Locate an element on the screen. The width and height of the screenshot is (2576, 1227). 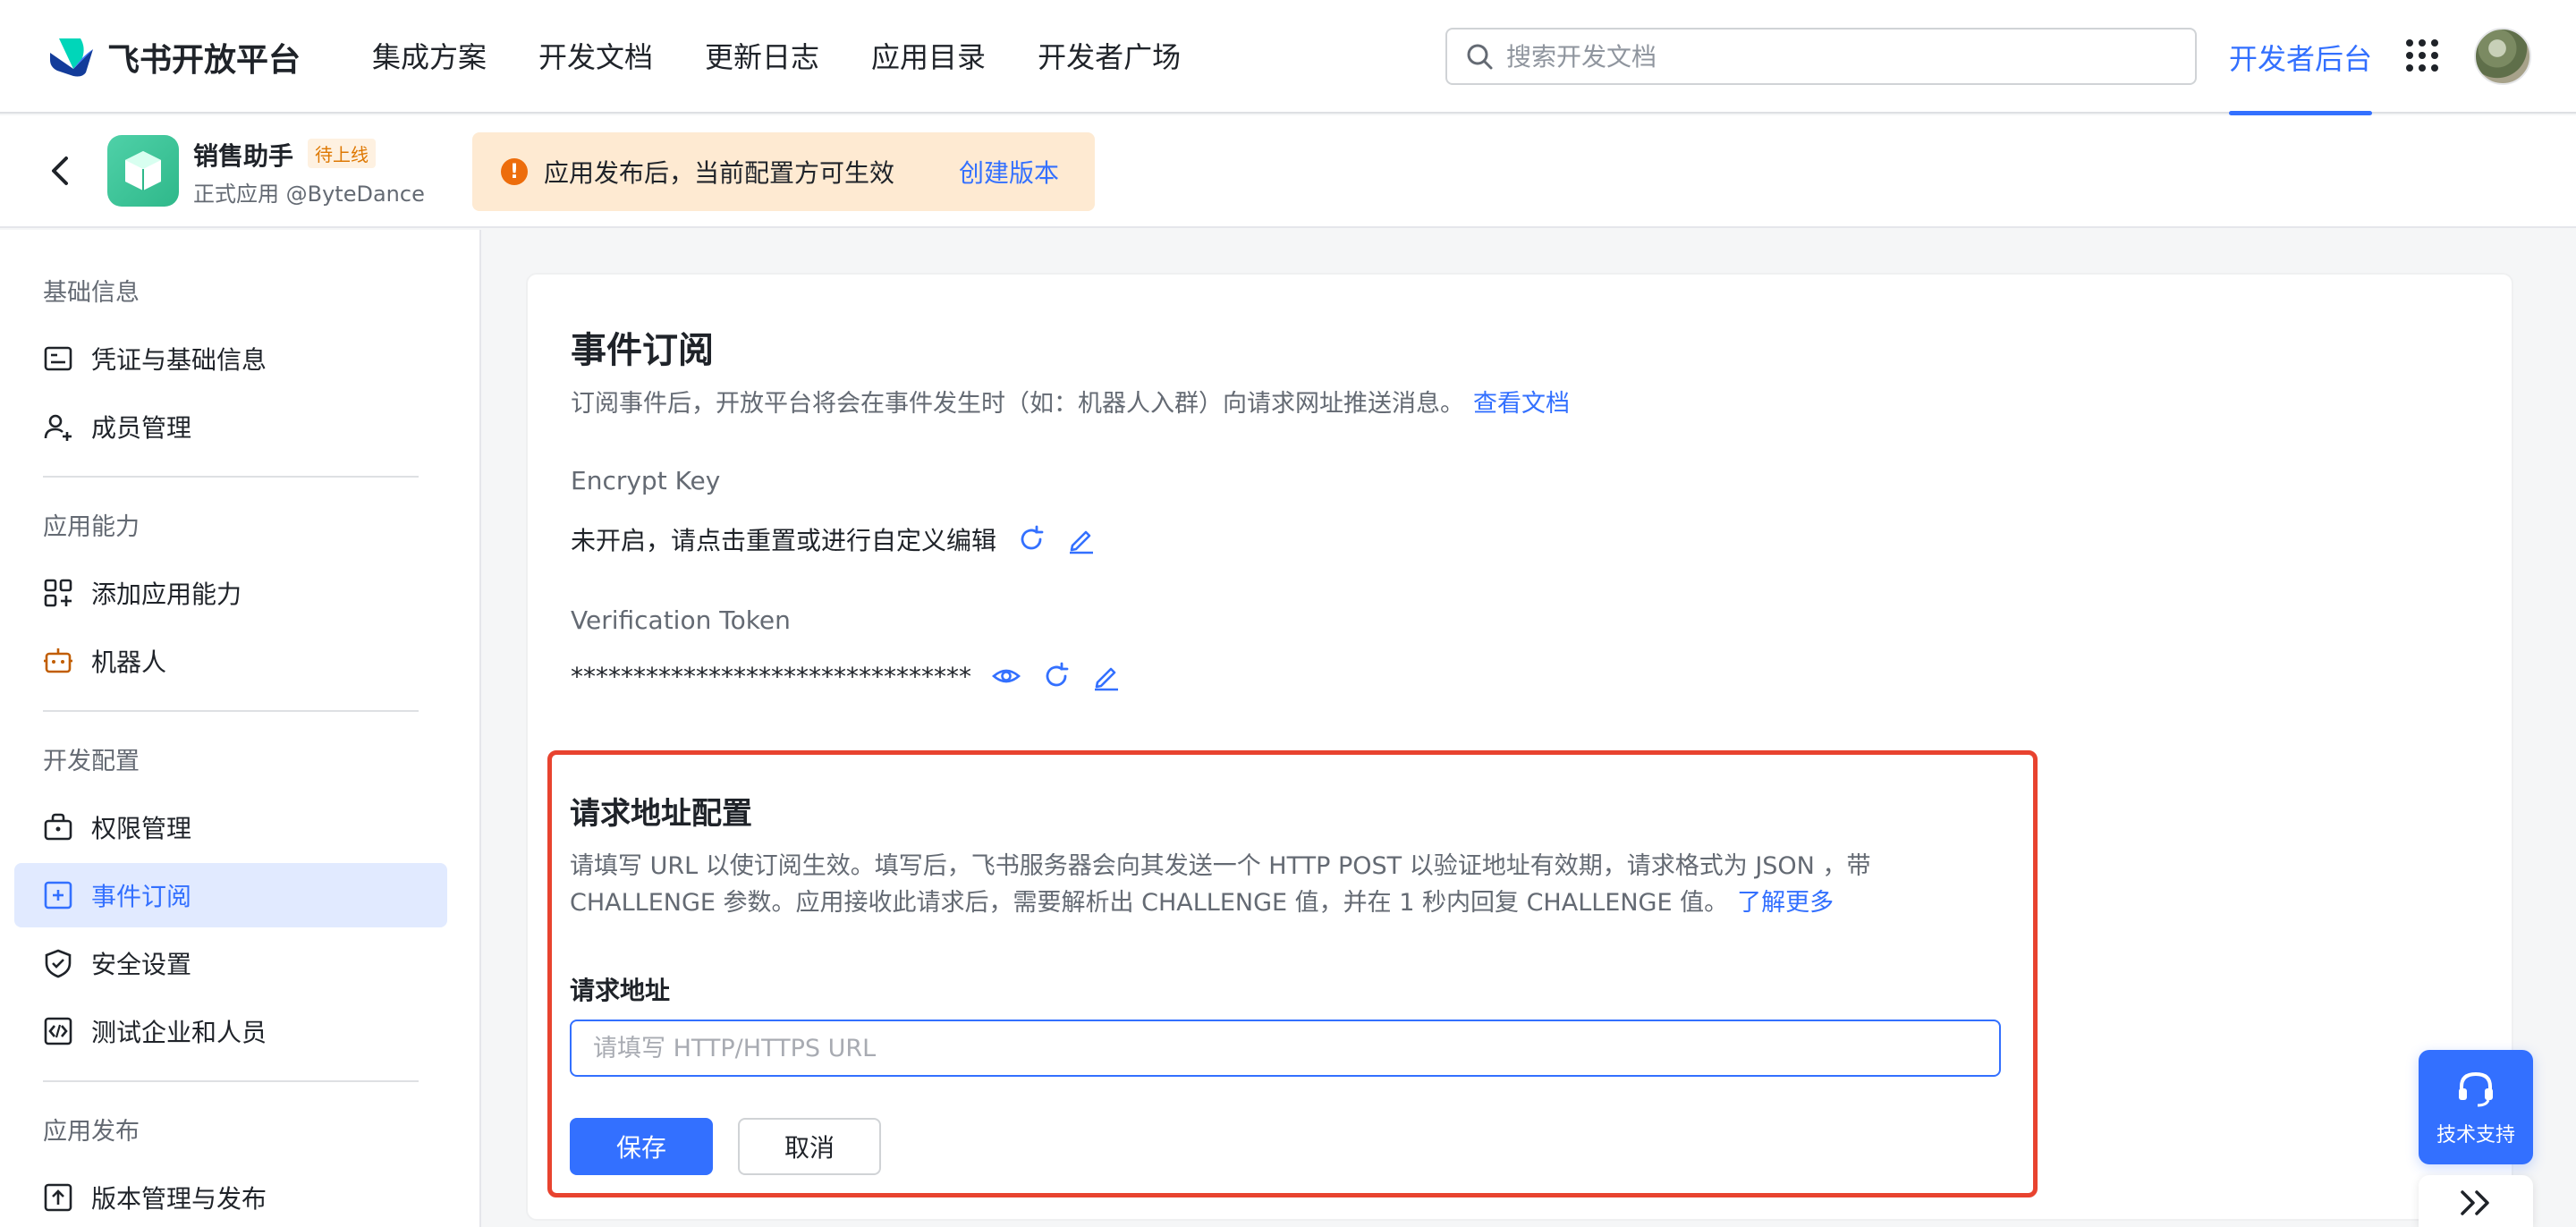
sidebar-item-credentials: 凭证与基础信息 is located at coordinates (230, 358).